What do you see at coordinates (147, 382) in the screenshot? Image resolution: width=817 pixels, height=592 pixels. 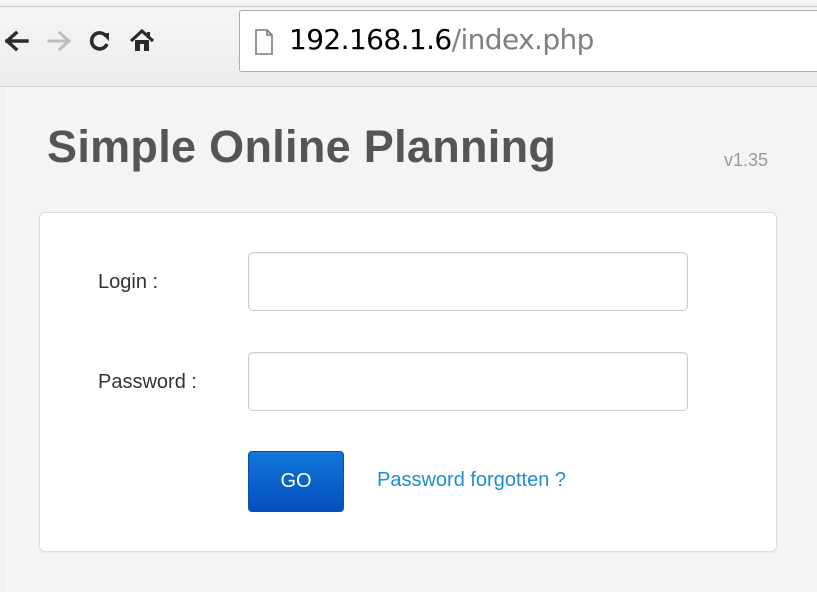 I see `password-label: Password :` at bounding box center [147, 382].